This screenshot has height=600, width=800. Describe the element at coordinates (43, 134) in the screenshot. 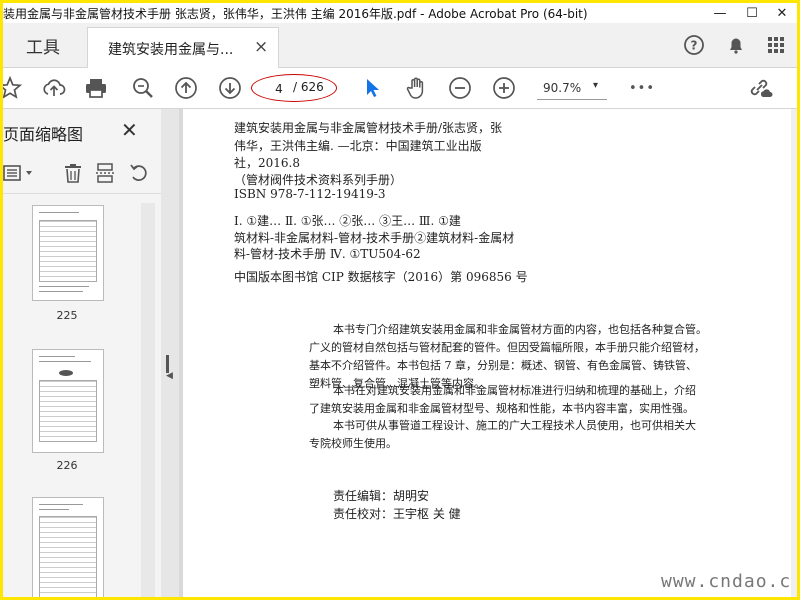

I see `panel-title: 页面缩略图` at that location.